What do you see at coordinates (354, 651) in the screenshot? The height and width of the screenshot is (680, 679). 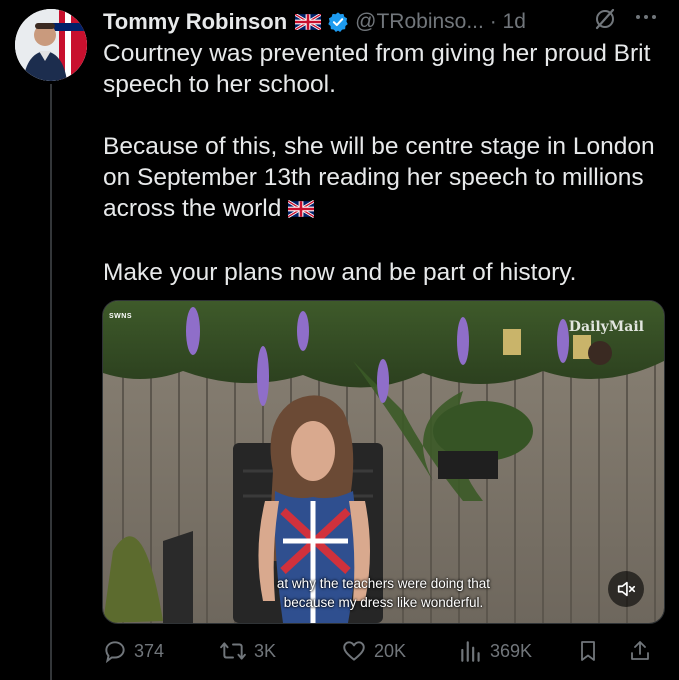 I see `heart-icon` at bounding box center [354, 651].